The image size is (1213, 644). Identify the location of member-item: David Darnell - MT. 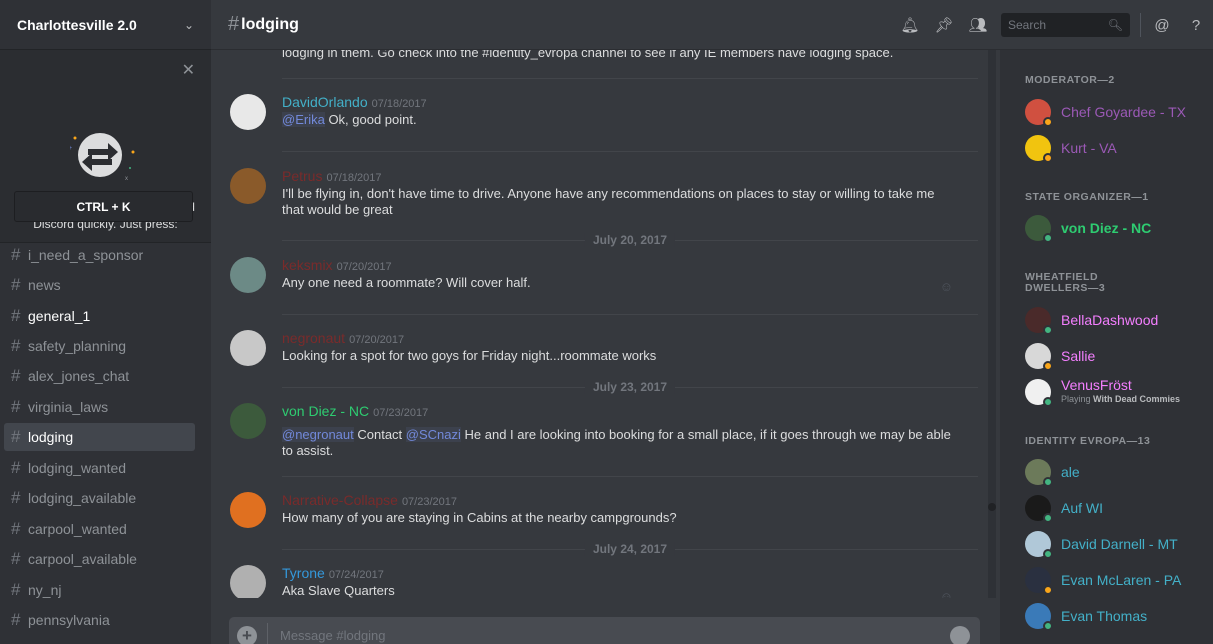
(1115, 545).